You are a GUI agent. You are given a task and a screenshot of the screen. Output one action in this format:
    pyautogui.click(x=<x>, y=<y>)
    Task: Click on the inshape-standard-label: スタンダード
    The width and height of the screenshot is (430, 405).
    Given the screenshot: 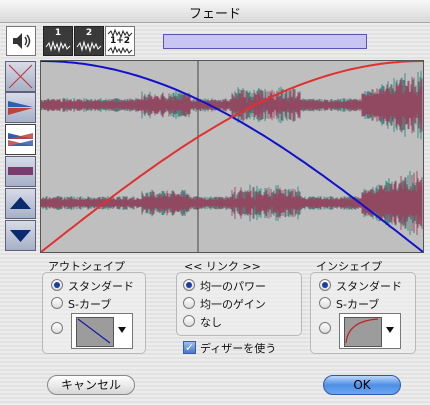 What is the action you would take?
    pyautogui.click(x=369, y=286)
    